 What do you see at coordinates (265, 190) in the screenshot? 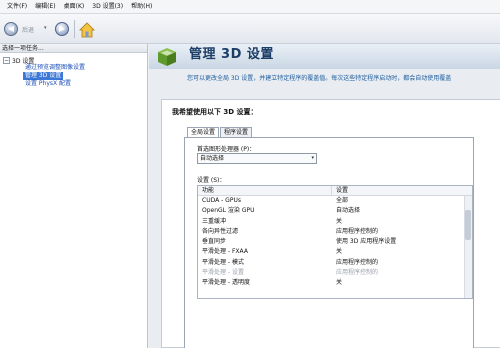
I see `column-header-feature: 功能` at bounding box center [265, 190].